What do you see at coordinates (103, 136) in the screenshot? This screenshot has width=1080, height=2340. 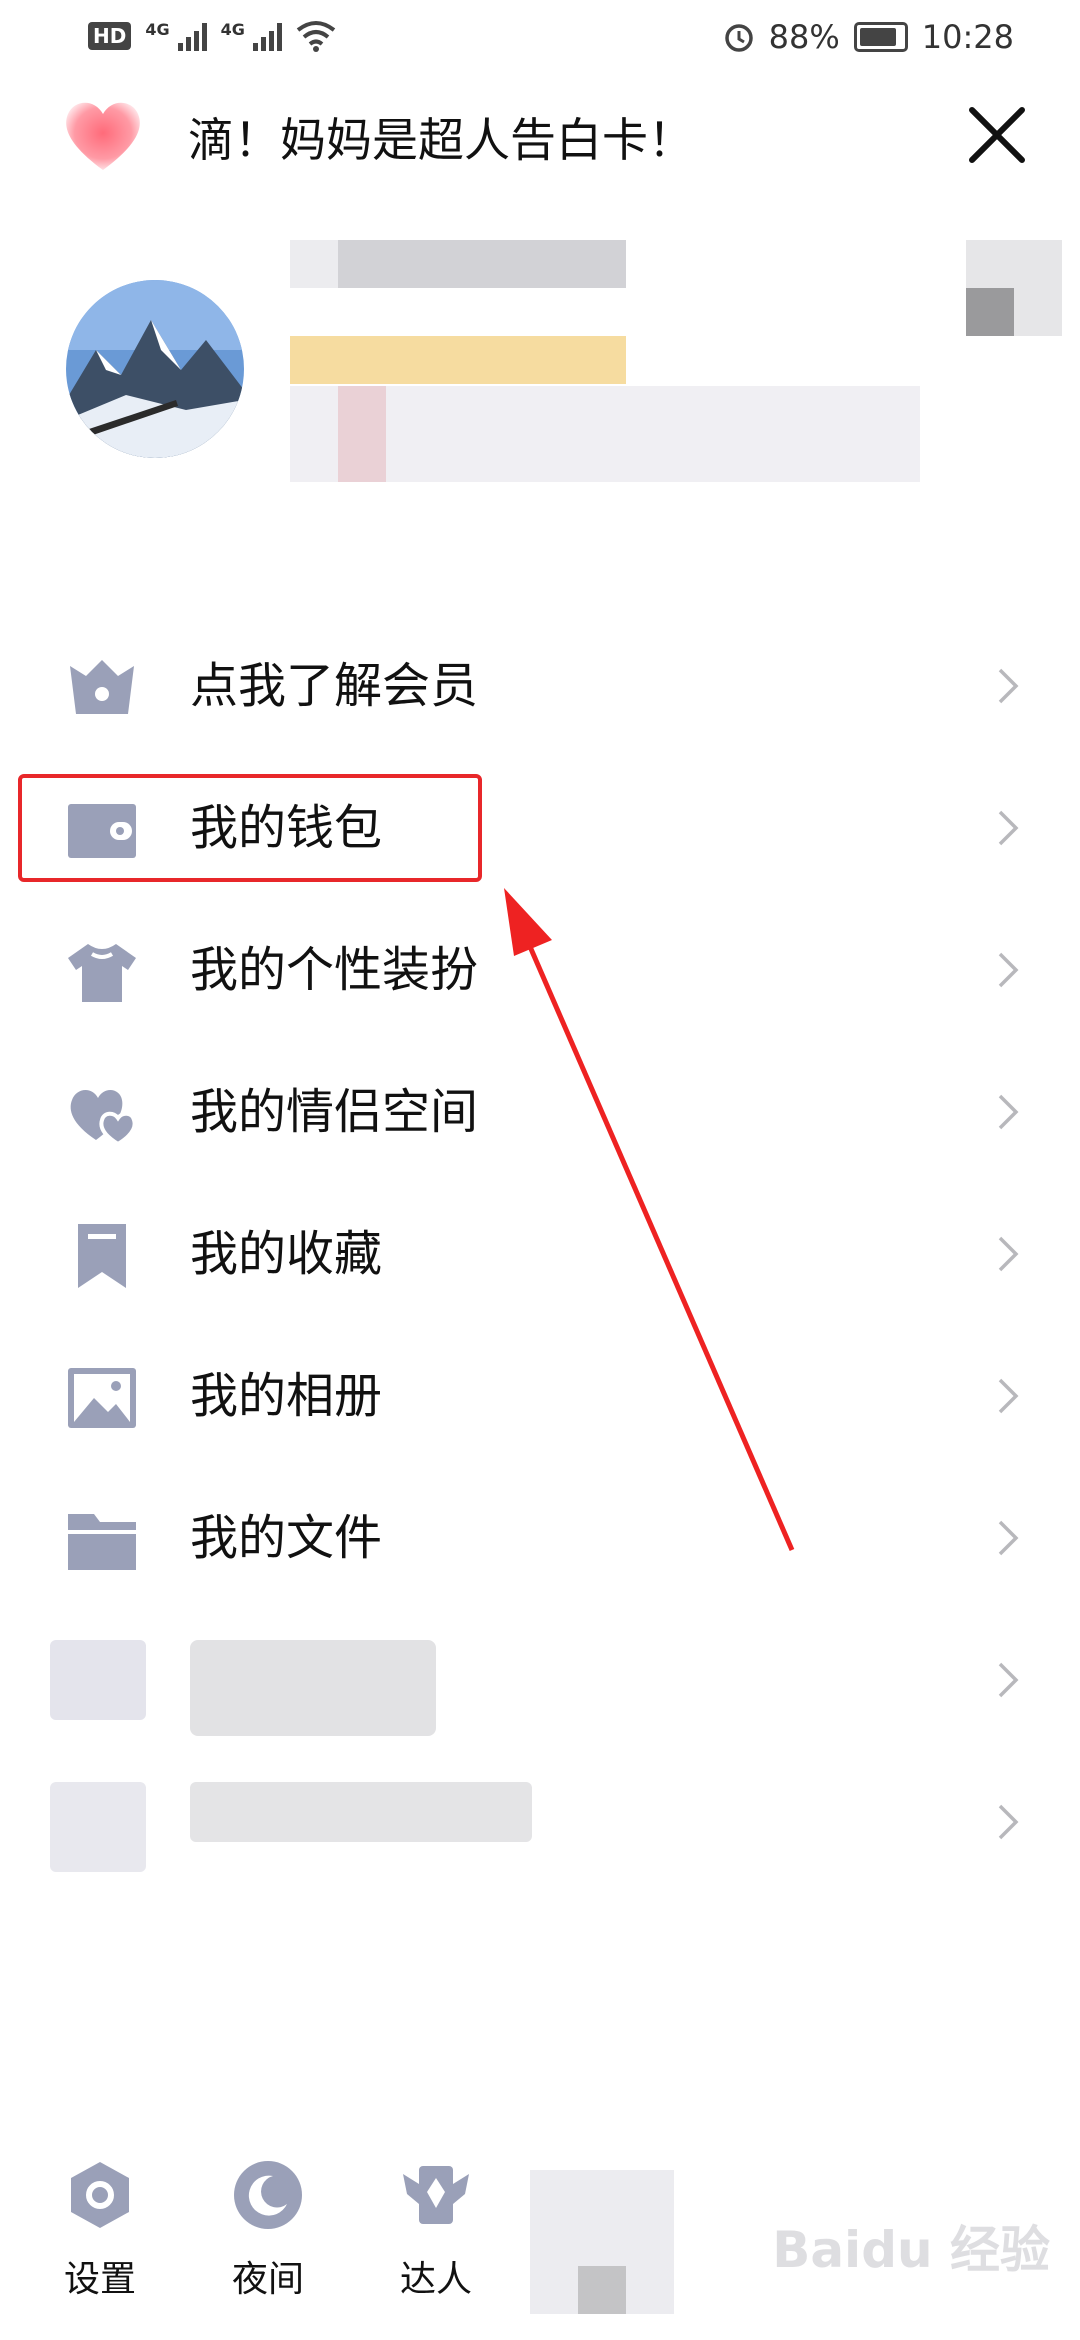 I see `heart-icon` at bounding box center [103, 136].